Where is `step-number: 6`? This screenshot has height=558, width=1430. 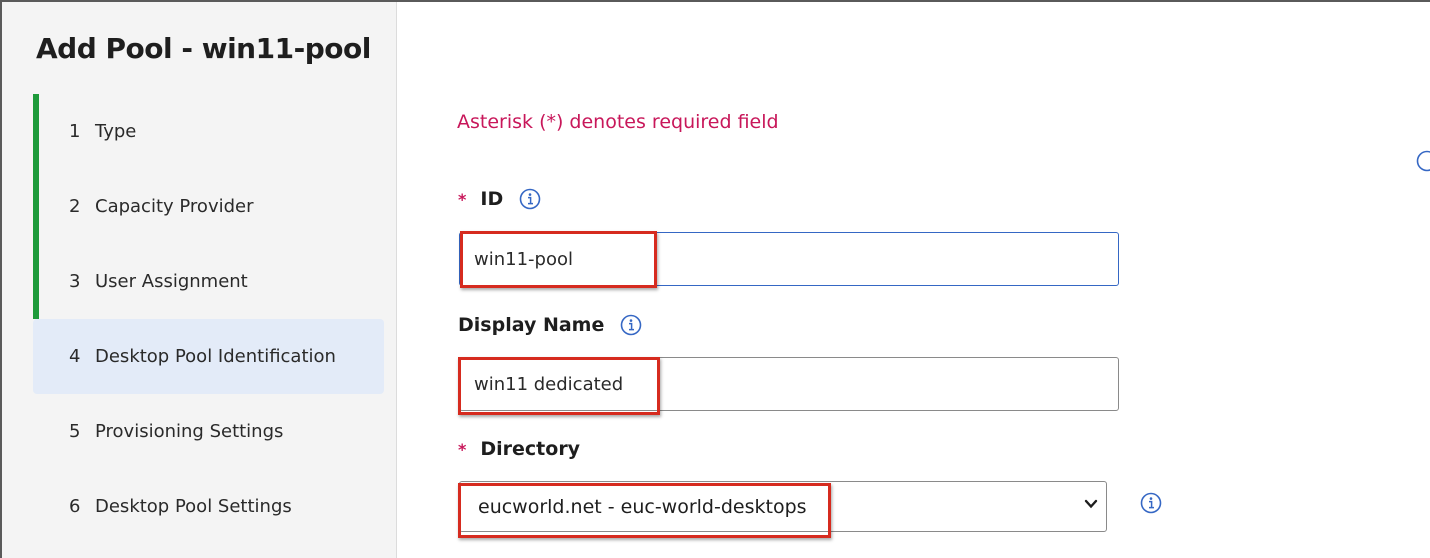 step-number: 6 is located at coordinates (75, 506).